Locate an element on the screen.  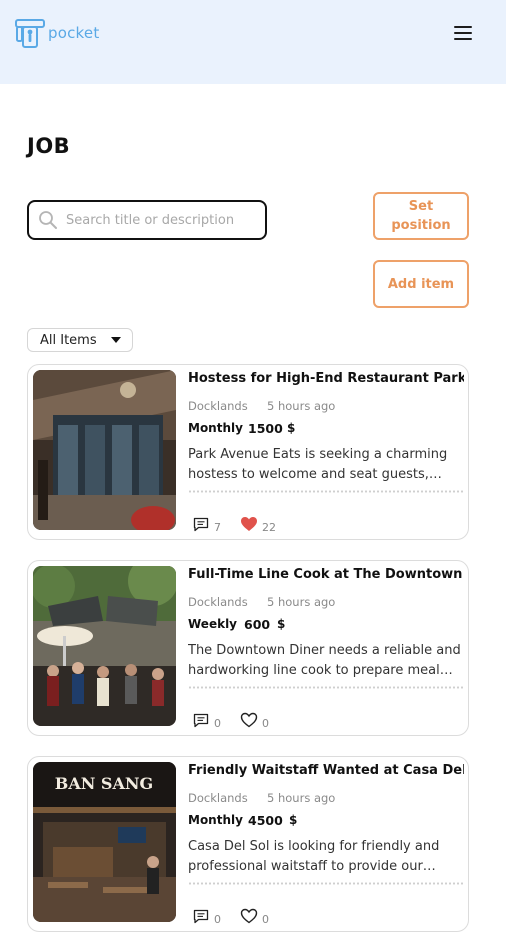
comment-count: 7 is located at coordinates (217, 527).